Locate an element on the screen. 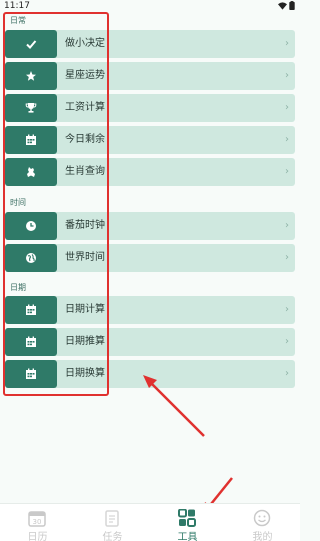 The height and width of the screenshot is (541, 320). tool-row-label: 工资计算 is located at coordinates (85, 107).